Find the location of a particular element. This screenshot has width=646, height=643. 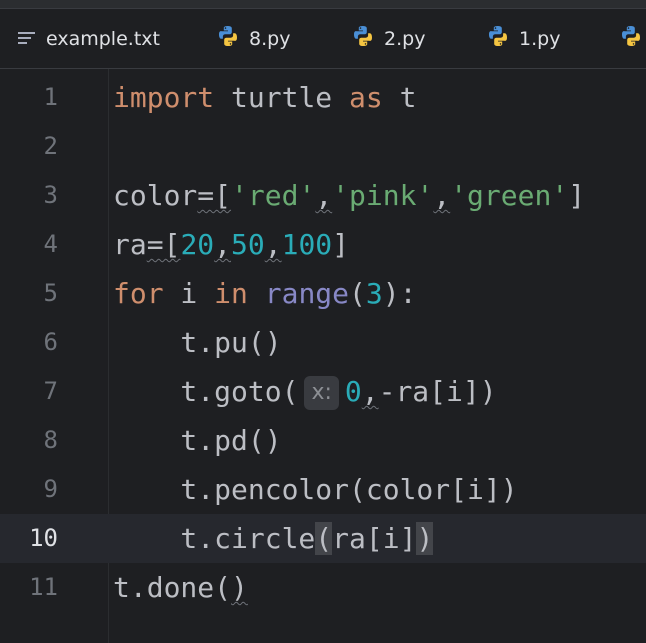

code-text: ra=[20,50,100] is located at coordinates (231, 244).